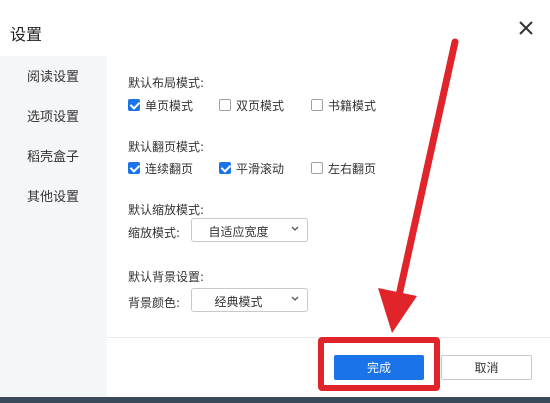  I want to click on zoom-mode-field-label: 缩放模式:, so click(154, 233).